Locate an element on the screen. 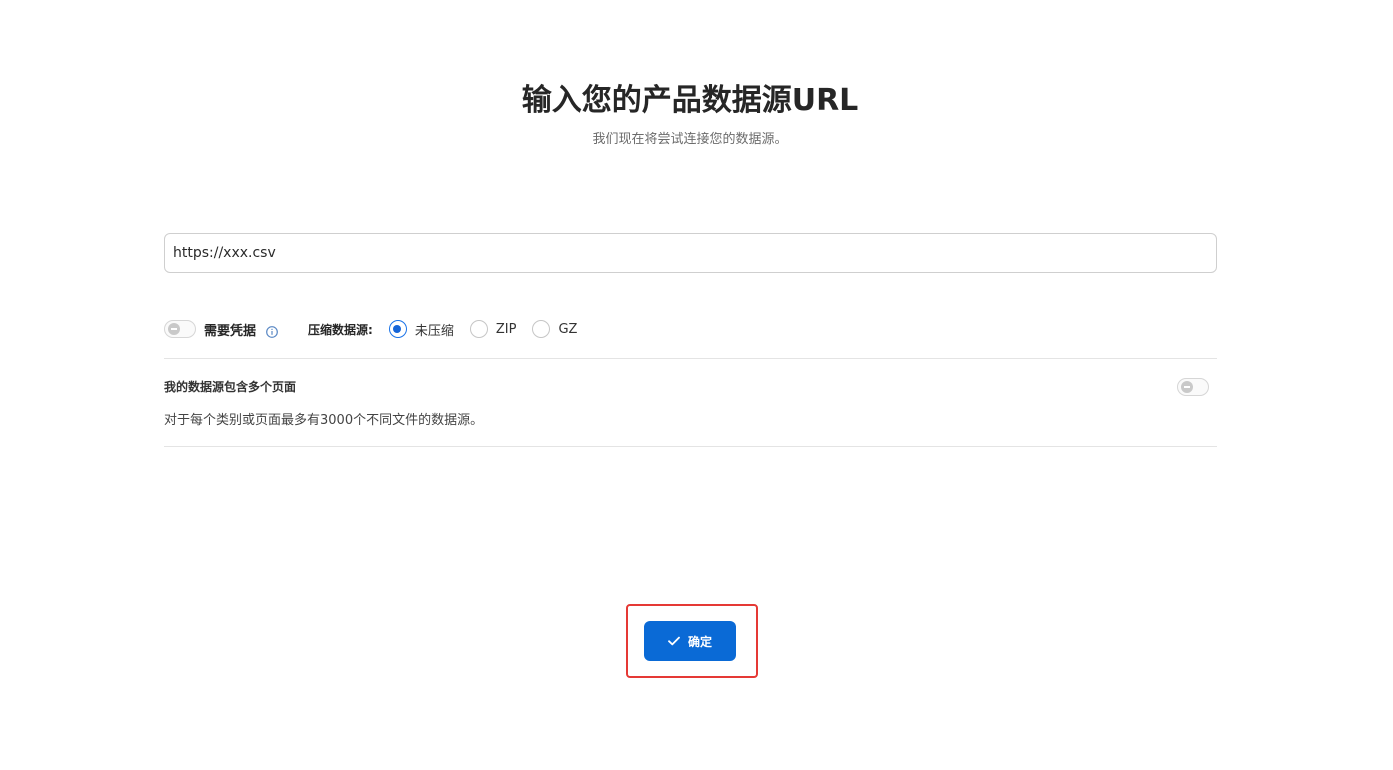 The width and height of the screenshot is (1393, 770). compression-label: 压缩数据源: is located at coordinates (340, 329).